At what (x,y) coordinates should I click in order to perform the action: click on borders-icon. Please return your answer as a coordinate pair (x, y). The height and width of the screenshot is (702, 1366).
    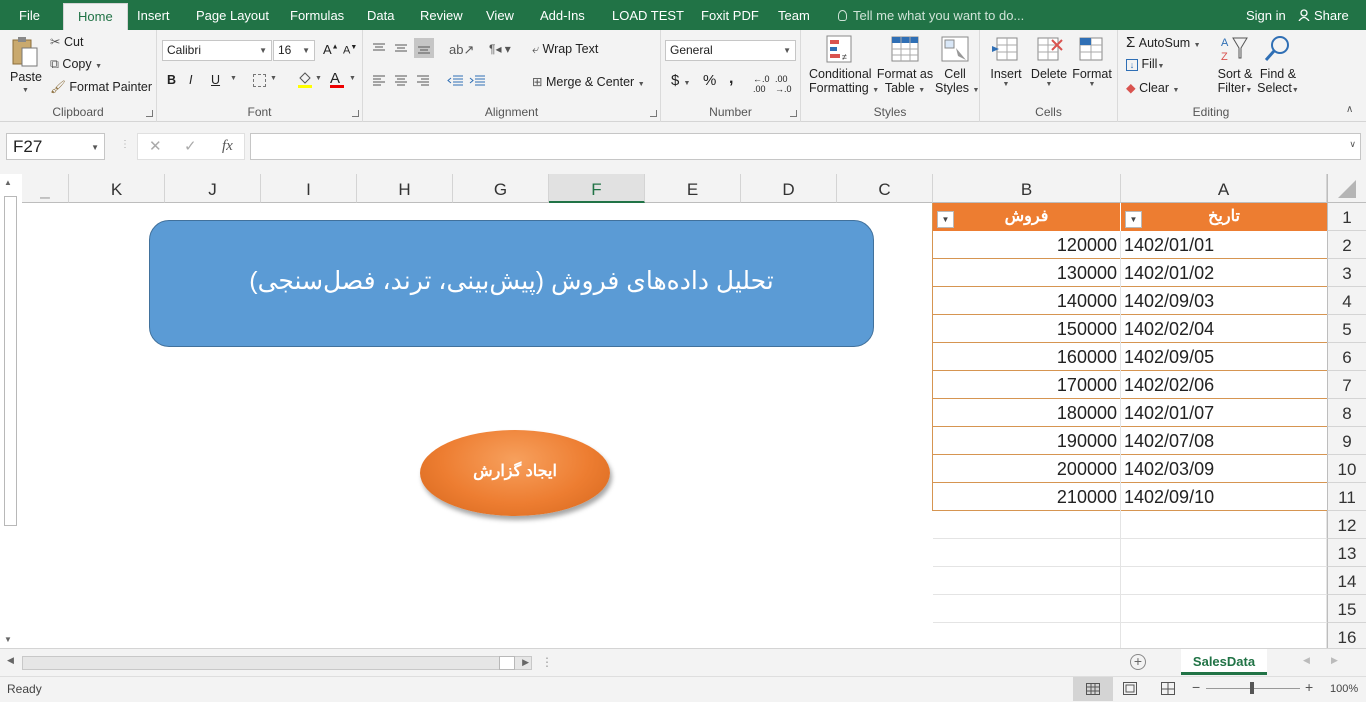
    Looking at the image, I should click on (259, 80).